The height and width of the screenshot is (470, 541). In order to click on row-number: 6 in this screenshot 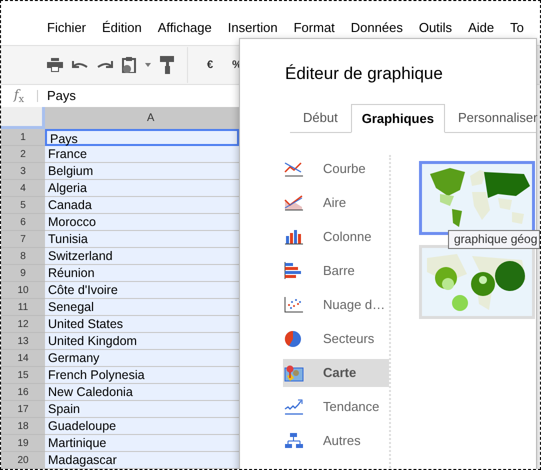, I will do `click(23, 222)`.